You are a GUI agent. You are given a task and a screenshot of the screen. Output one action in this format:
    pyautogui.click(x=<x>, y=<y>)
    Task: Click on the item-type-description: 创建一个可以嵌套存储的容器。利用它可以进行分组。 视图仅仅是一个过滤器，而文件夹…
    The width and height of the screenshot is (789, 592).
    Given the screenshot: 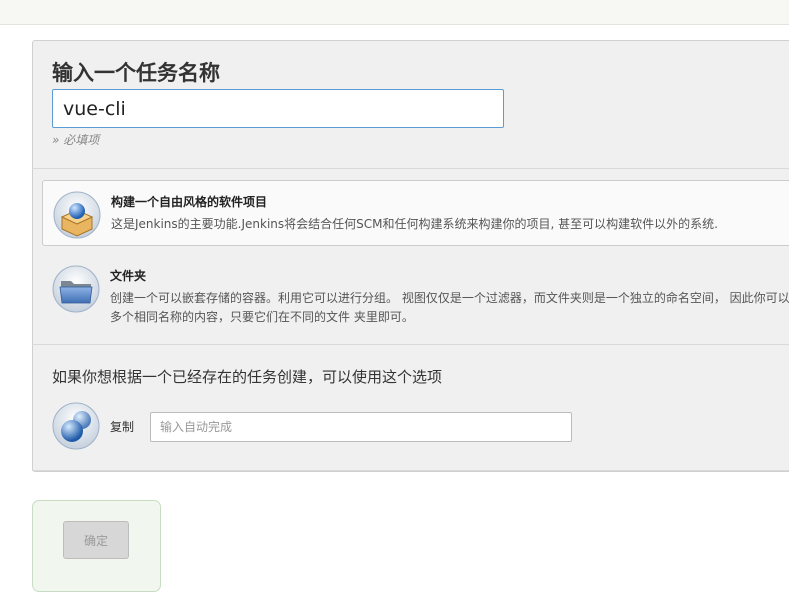 What is the action you would take?
    pyautogui.click(x=449, y=307)
    